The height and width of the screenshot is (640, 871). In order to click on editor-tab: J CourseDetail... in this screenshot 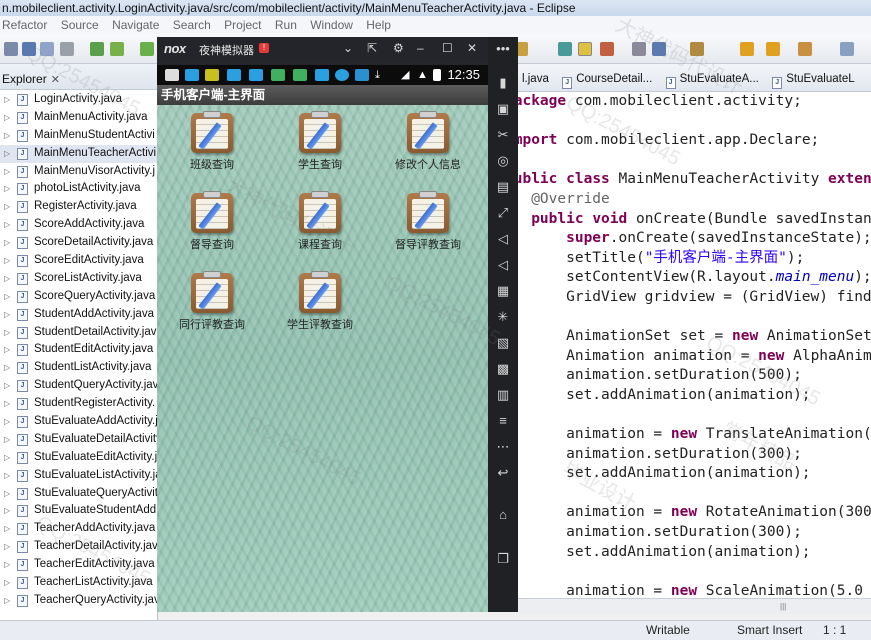, I will do `click(608, 77)`.